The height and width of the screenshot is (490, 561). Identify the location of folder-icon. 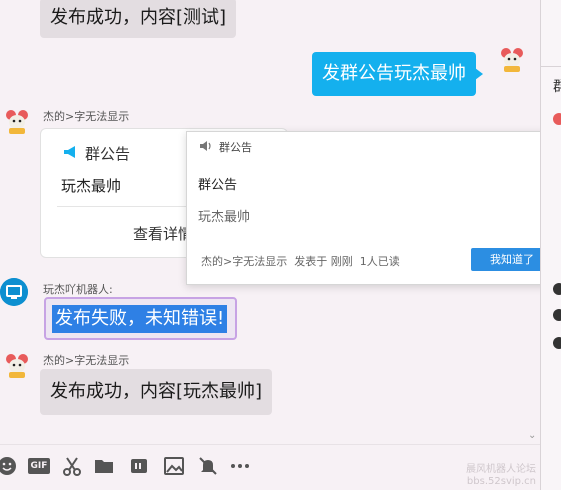
(104, 466).